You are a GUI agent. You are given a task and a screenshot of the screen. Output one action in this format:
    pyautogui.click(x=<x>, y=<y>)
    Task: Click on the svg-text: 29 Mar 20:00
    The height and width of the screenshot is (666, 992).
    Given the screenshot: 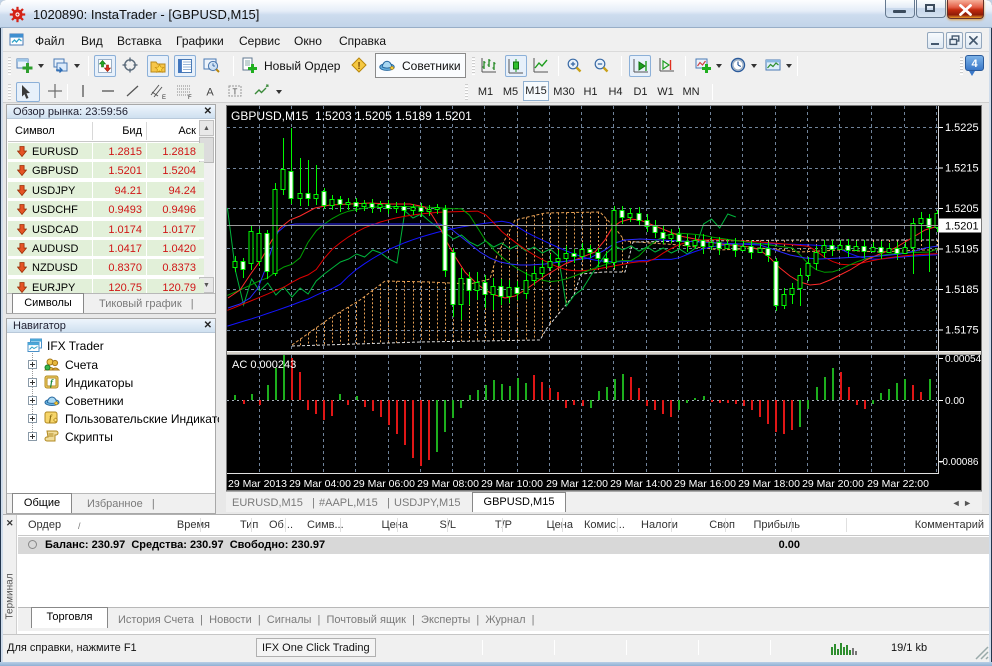 What is the action you would take?
    pyautogui.click(x=833, y=484)
    